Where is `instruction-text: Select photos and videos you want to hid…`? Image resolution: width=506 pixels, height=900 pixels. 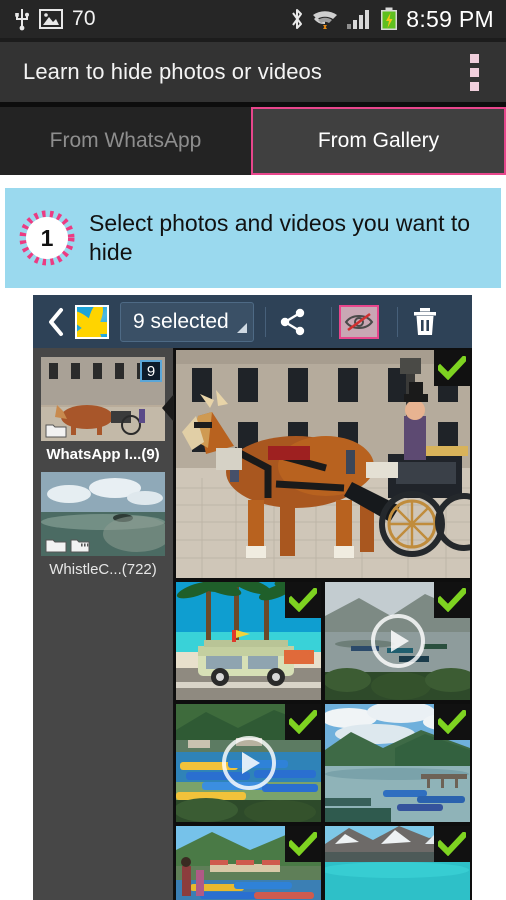 instruction-text: Select photos and videos you want to hid… is located at coordinates (280, 237).